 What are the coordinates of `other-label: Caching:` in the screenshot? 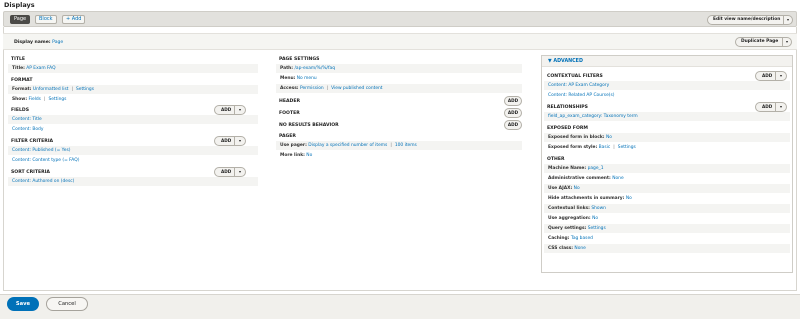 It's located at (559, 238).